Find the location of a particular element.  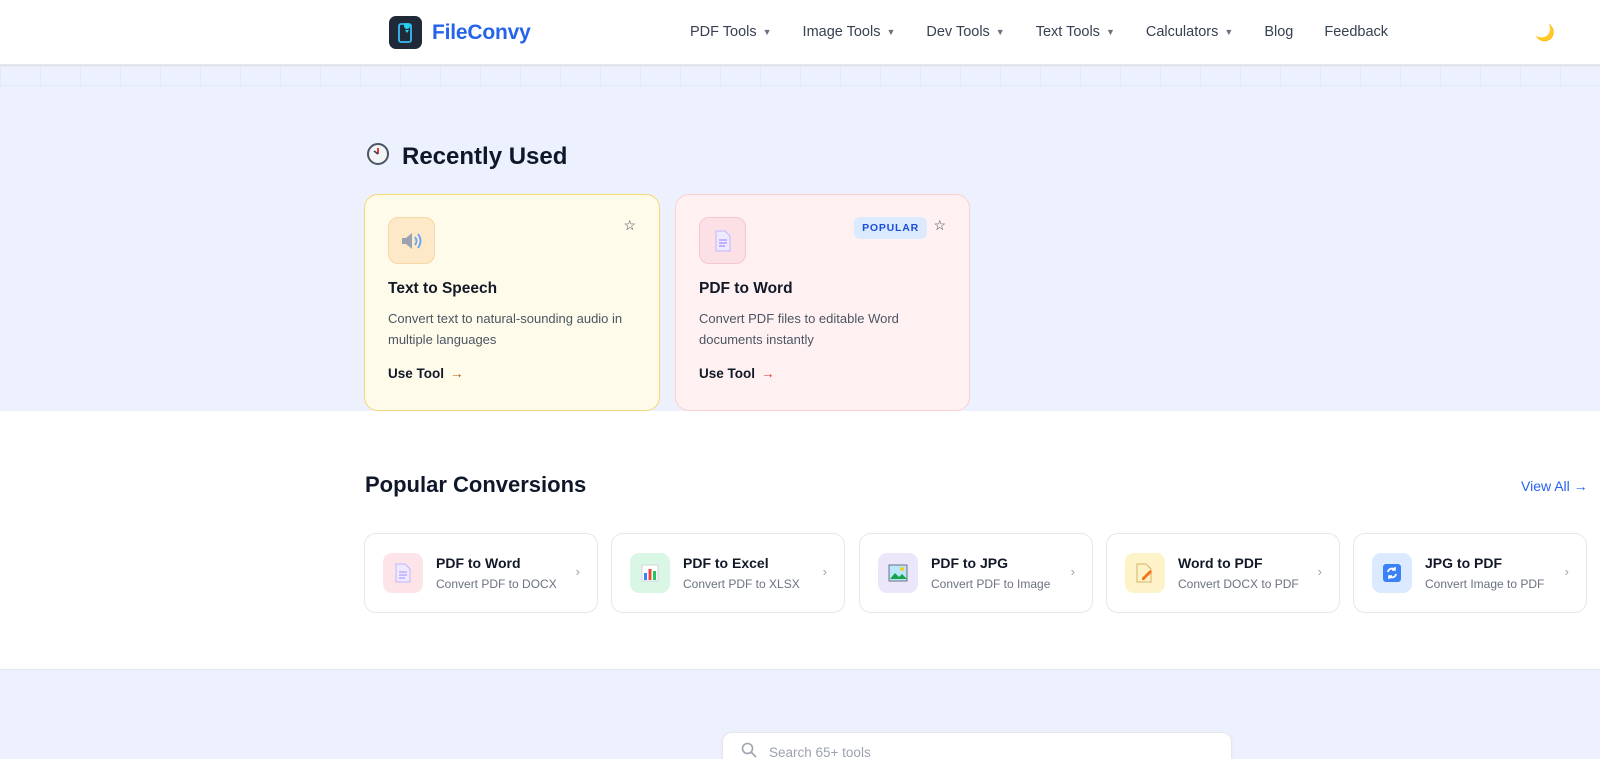

nav-calculators: Calculators ▼ is located at coordinates (1189, 32).